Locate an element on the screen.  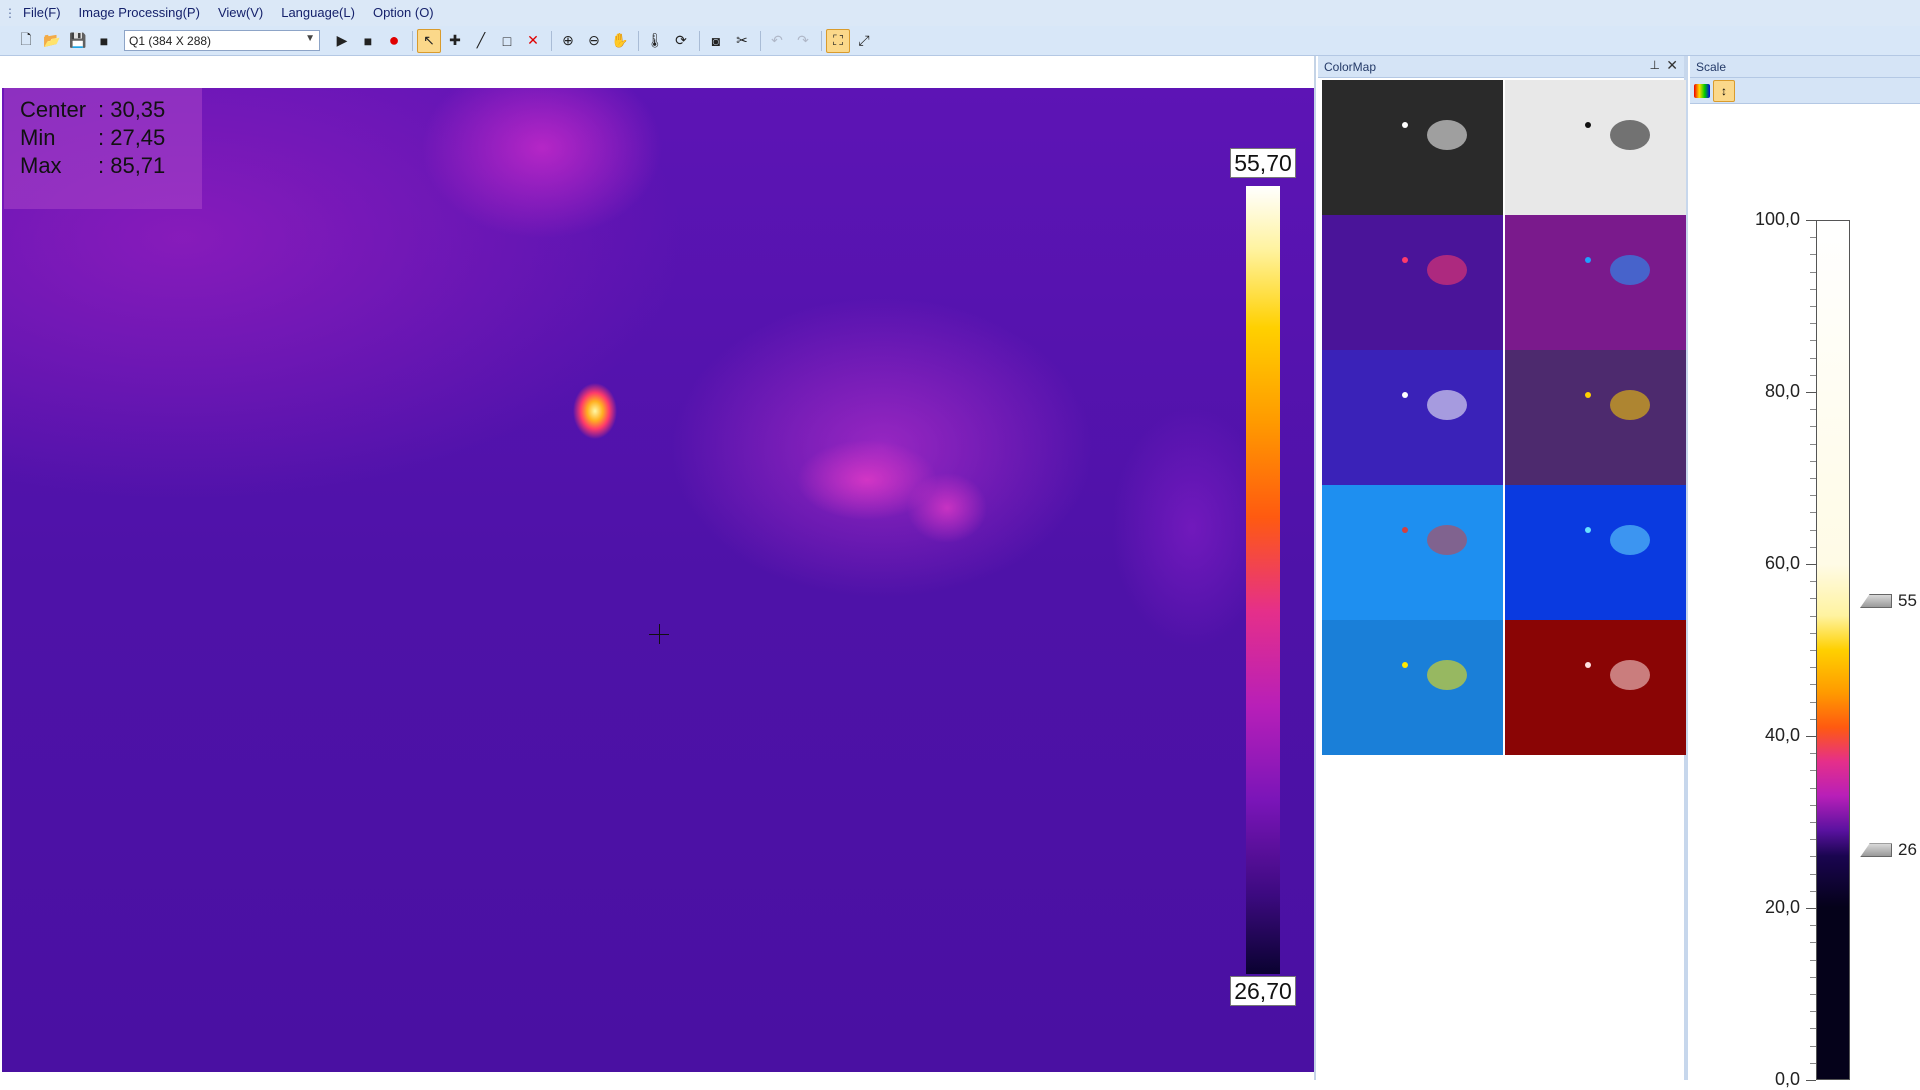
resolution-select: Q1 (384 X 288) ▼ is located at coordinates (222, 40).